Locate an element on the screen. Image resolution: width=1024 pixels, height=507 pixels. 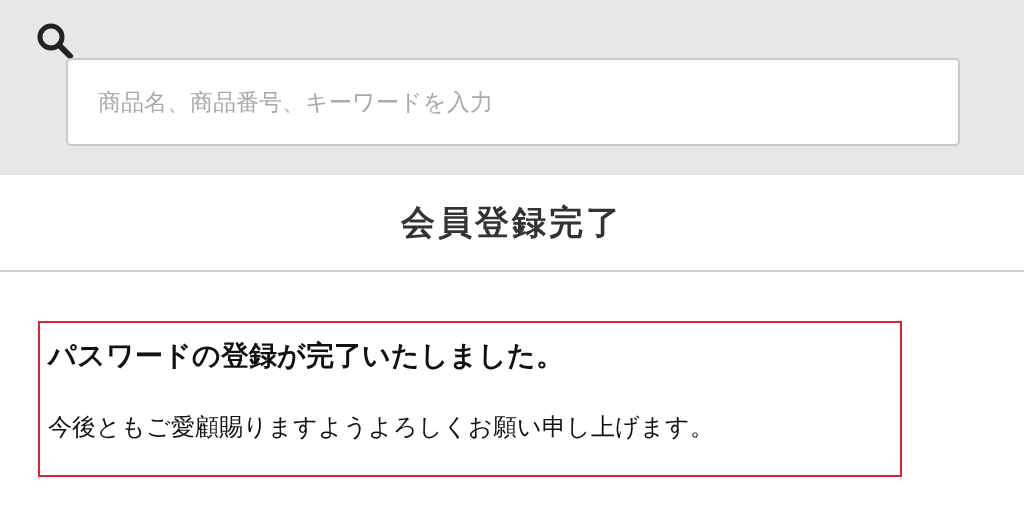
page-title: 会員登録完了 is located at coordinates (512, 222).